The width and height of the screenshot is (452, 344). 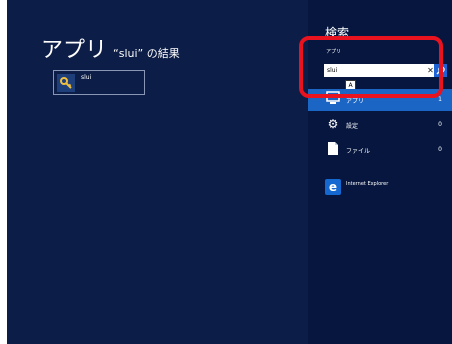 What do you see at coordinates (440, 124) in the screenshot?
I see `category-settings-count: 0` at bounding box center [440, 124].